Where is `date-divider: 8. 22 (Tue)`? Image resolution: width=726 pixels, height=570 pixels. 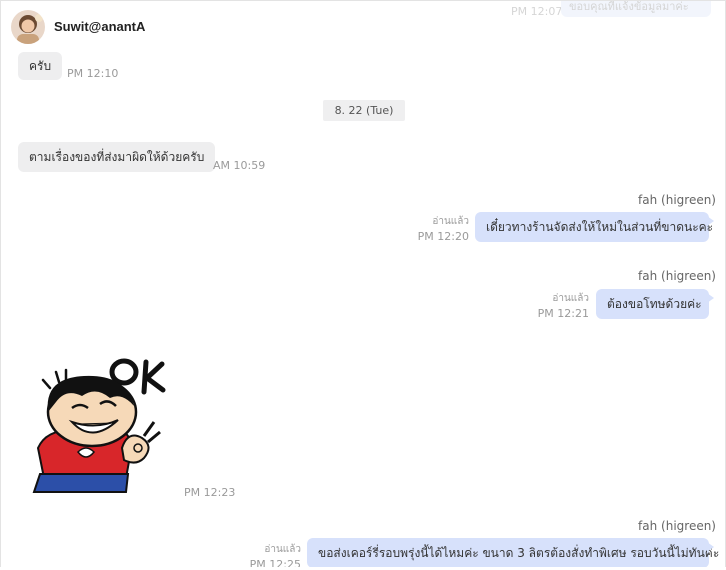
date-divider: 8. 22 (Tue) is located at coordinates (364, 110).